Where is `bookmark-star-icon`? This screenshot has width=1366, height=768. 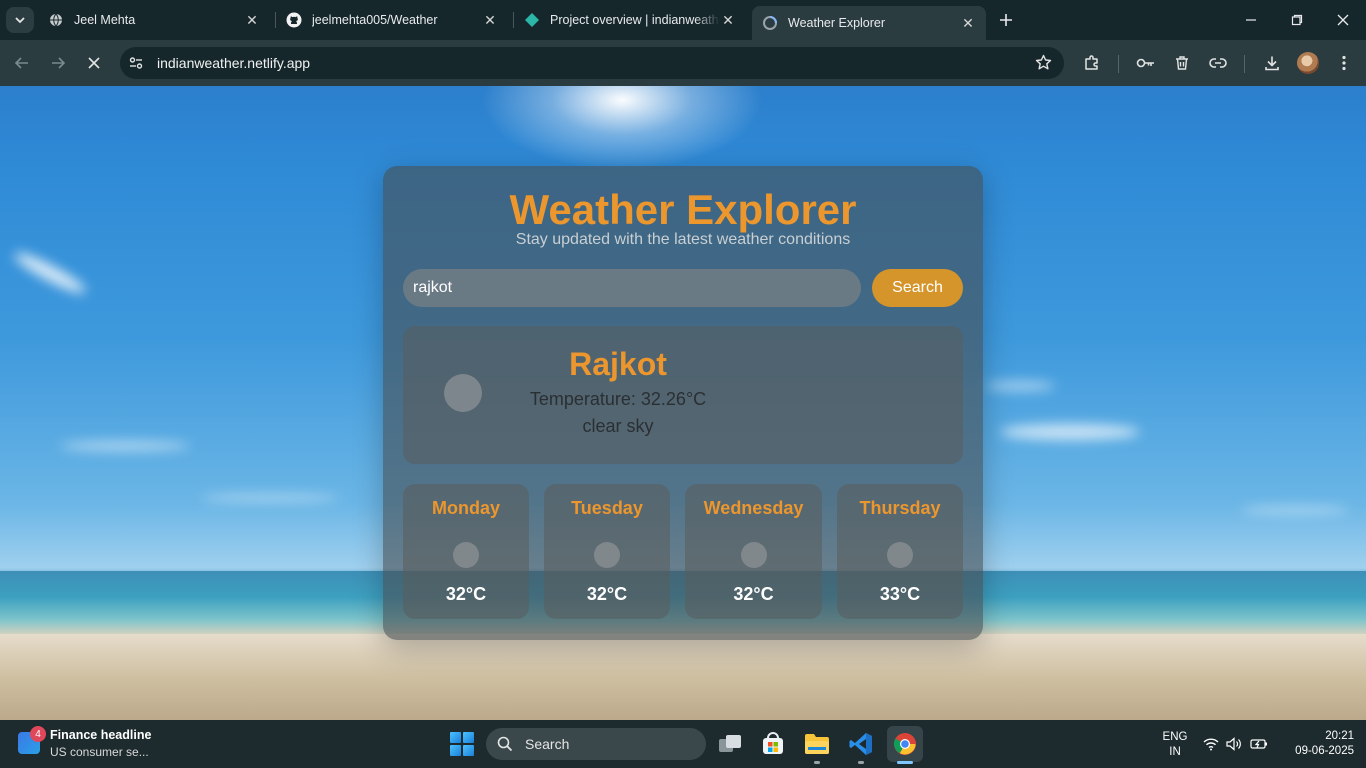 bookmark-star-icon is located at coordinates (1043, 65).